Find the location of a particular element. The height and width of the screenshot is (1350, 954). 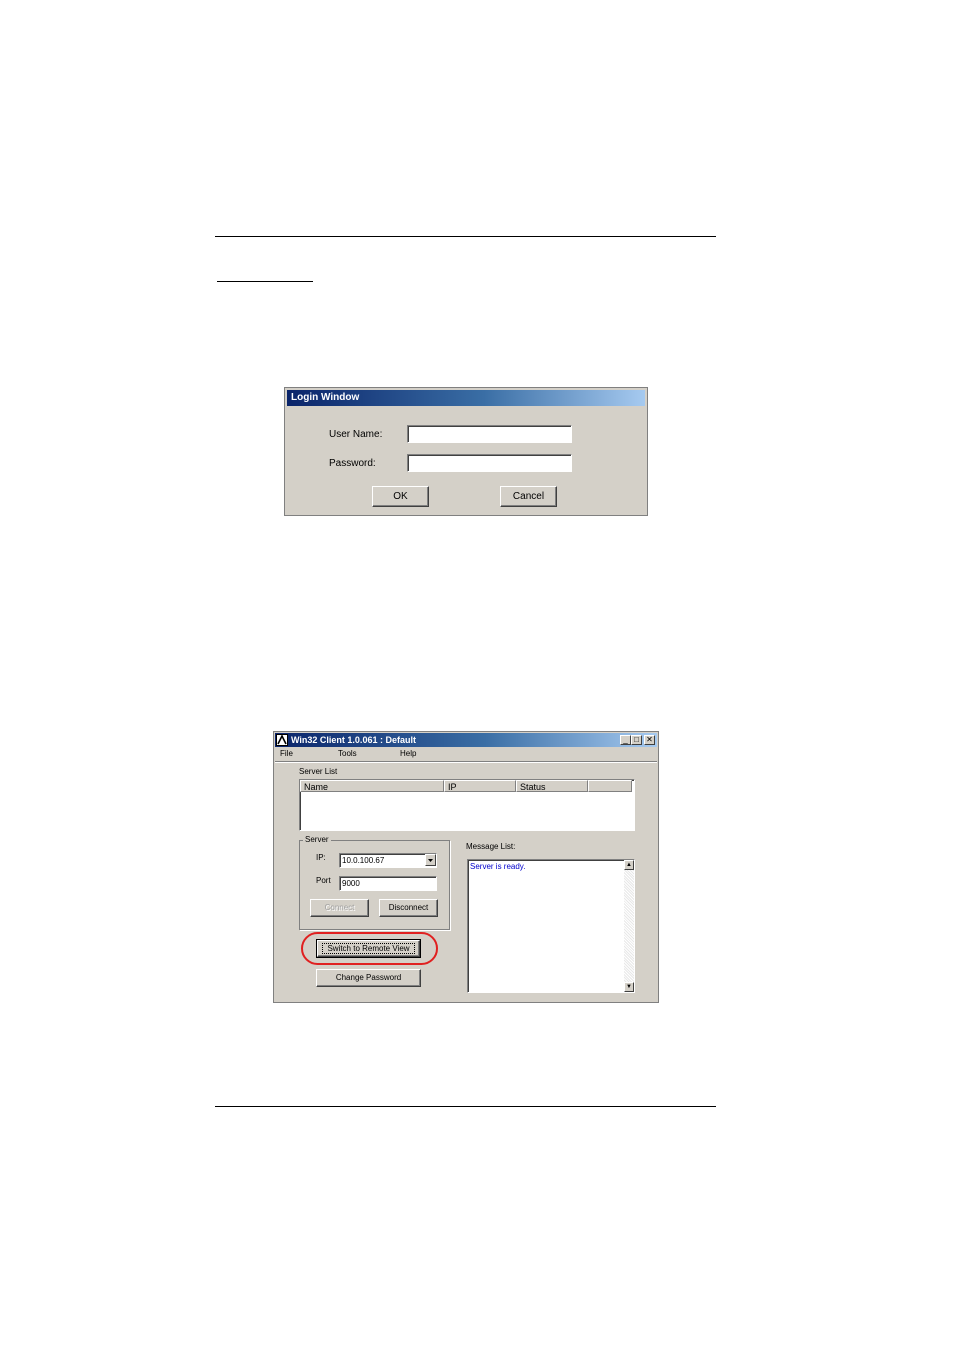

section-underline is located at coordinates (265, 281).